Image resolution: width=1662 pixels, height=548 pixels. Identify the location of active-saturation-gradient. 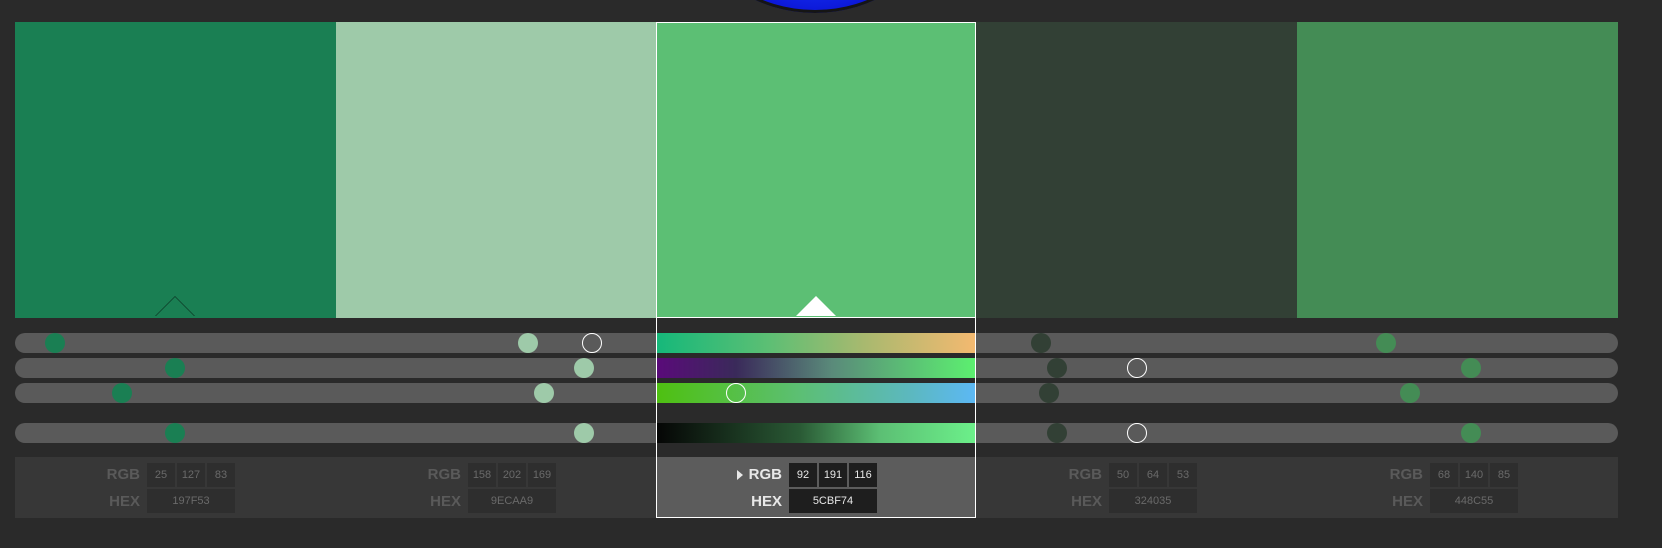
(816, 368).